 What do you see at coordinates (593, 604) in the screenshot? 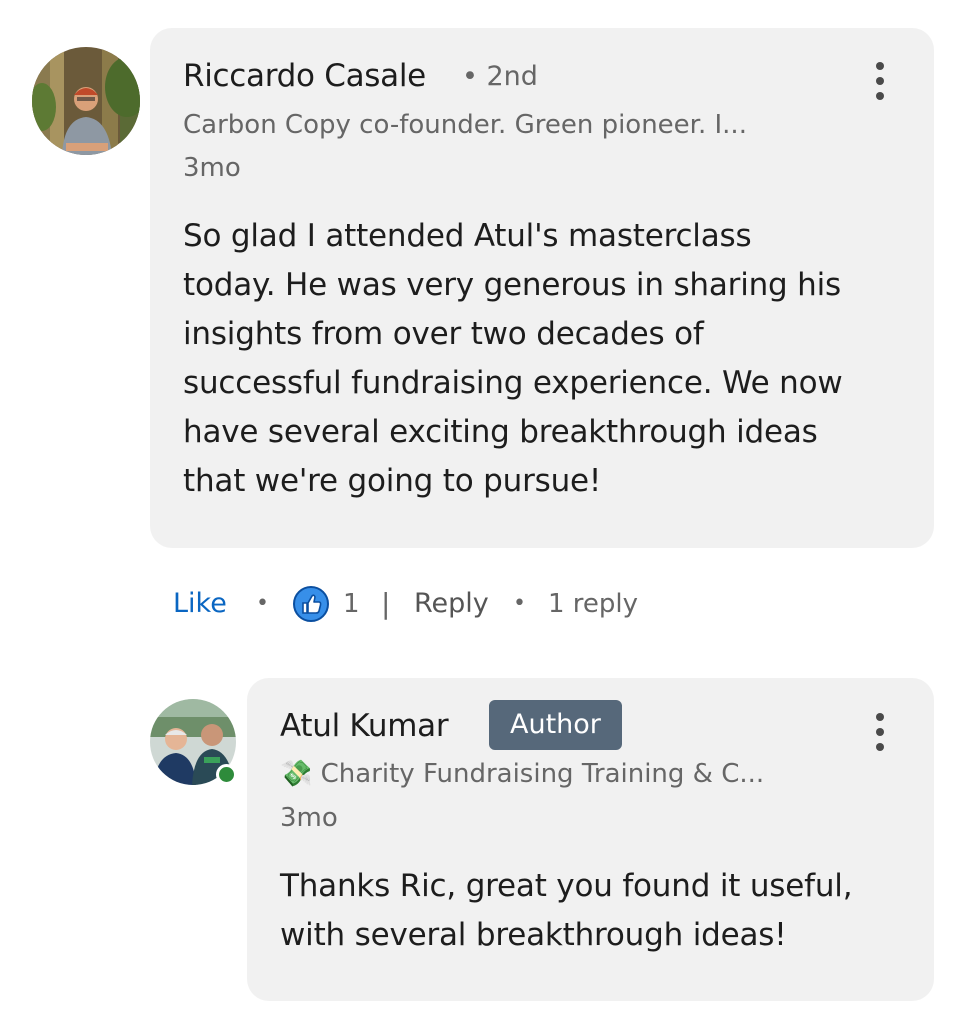
I see `reply-count-link: 1 reply` at bounding box center [593, 604].